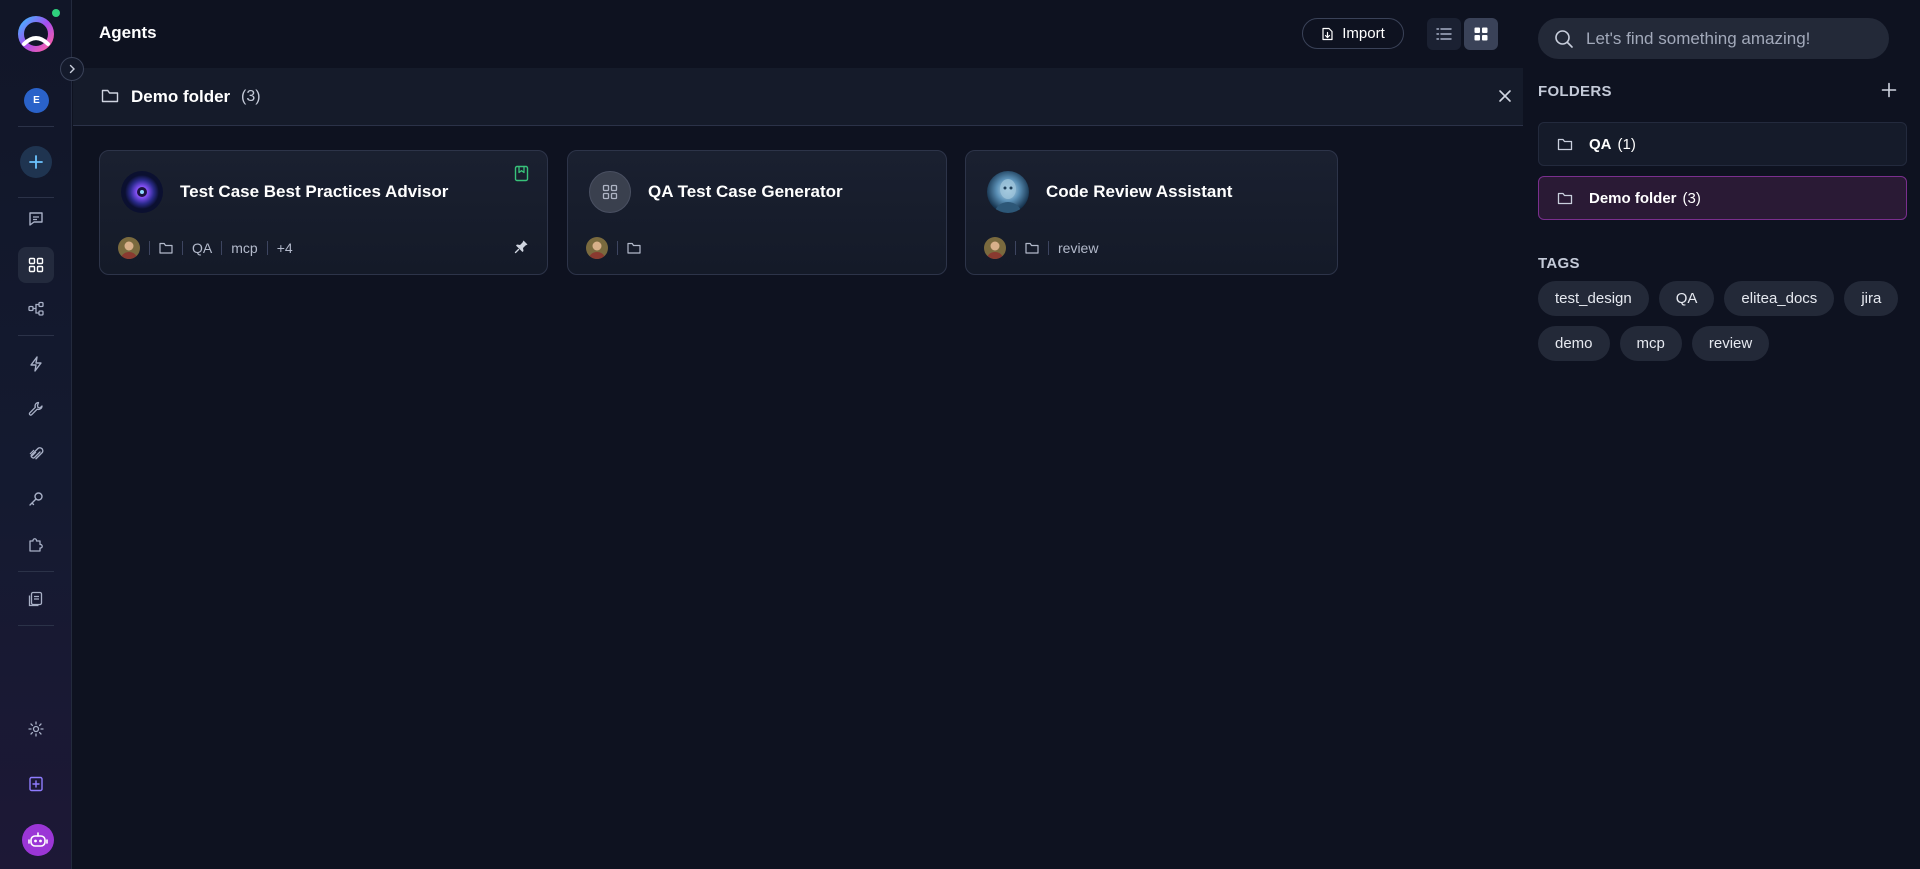 This screenshot has width=1920, height=869. Describe the element at coordinates (1363, 33) in the screenshot. I see `import-label: Import` at that location.